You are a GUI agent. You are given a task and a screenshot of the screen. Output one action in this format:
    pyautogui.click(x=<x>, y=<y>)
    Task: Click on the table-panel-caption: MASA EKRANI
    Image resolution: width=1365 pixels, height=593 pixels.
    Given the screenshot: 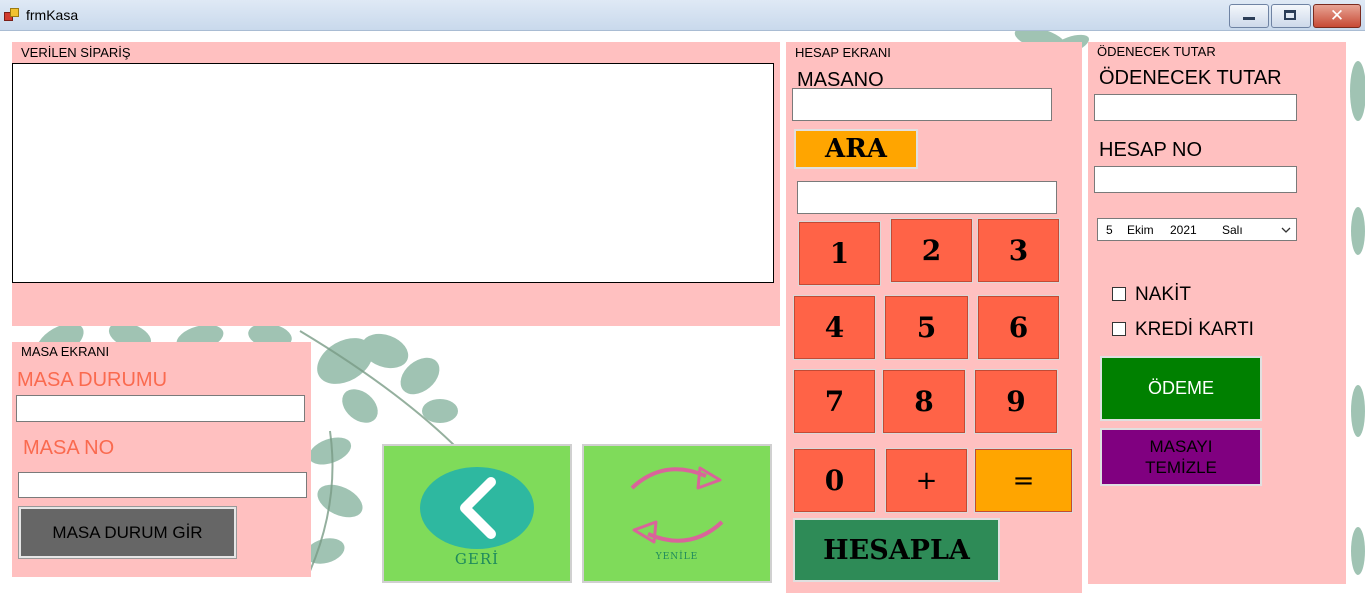 What is the action you would take?
    pyautogui.click(x=65, y=351)
    